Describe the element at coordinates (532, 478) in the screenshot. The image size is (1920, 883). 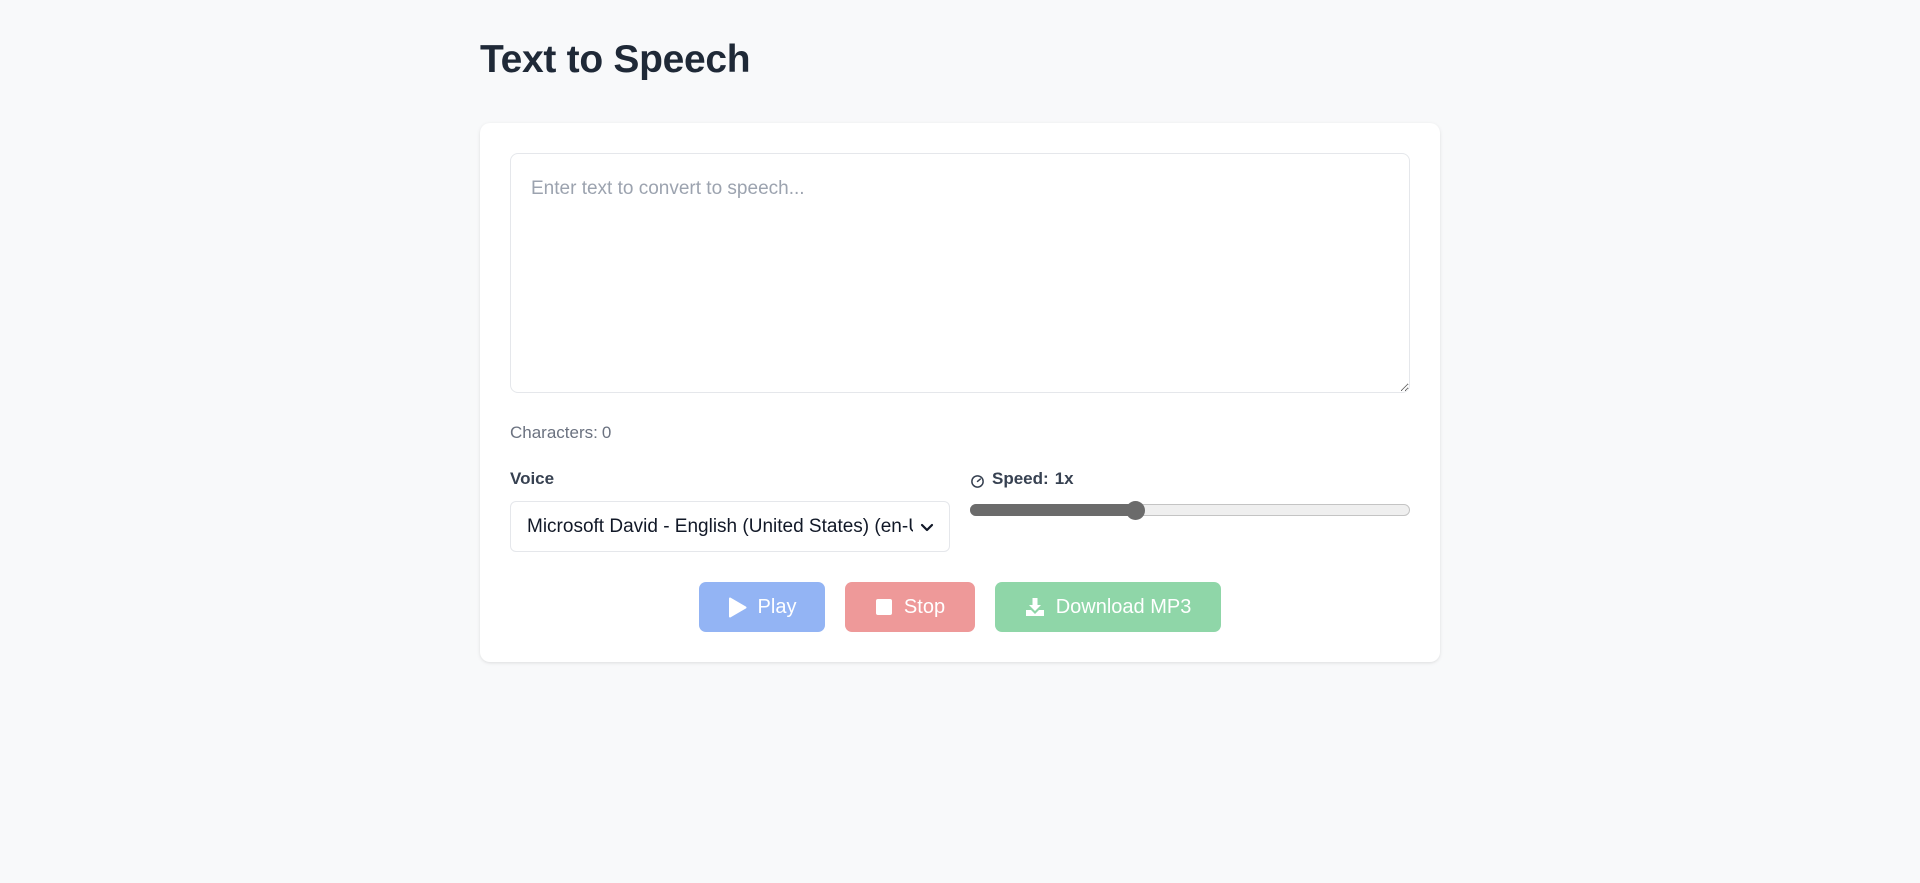
I see `voice-label: Voice` at that location.